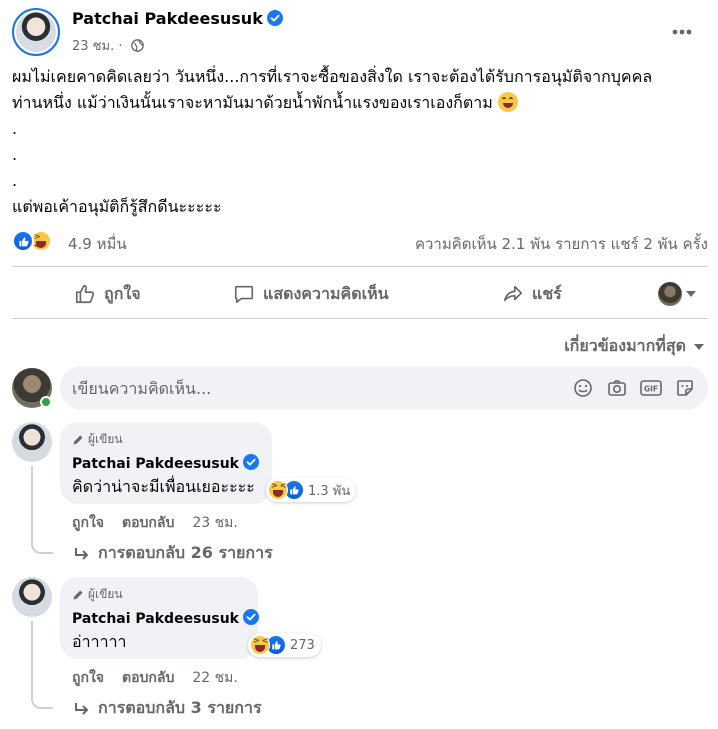 The image size is (718, 729). I want to click on comment-bubble: ผู้เขียน Patchai Pakdeesusuk อ่าาาาา, so click(159, 618).